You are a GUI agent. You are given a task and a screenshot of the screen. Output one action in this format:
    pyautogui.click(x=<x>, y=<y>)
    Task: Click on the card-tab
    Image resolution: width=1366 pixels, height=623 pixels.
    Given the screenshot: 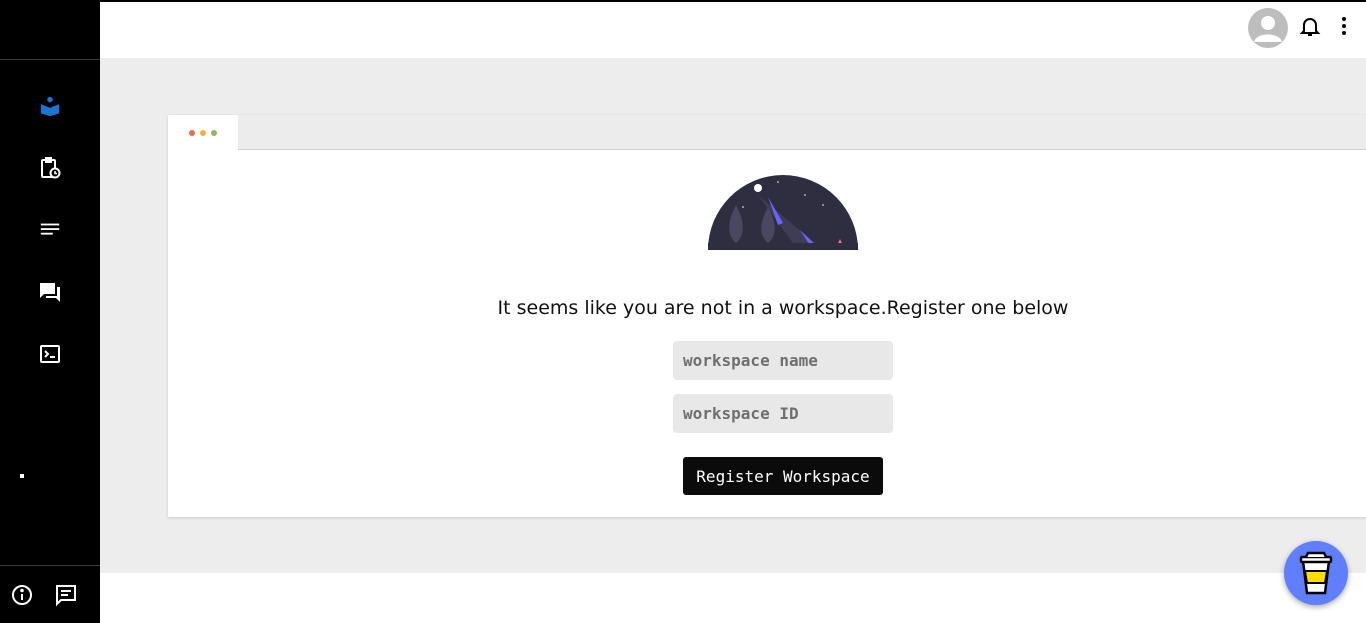 What is the action you would take?
    pyautogui.click(x=203, y=132)
    